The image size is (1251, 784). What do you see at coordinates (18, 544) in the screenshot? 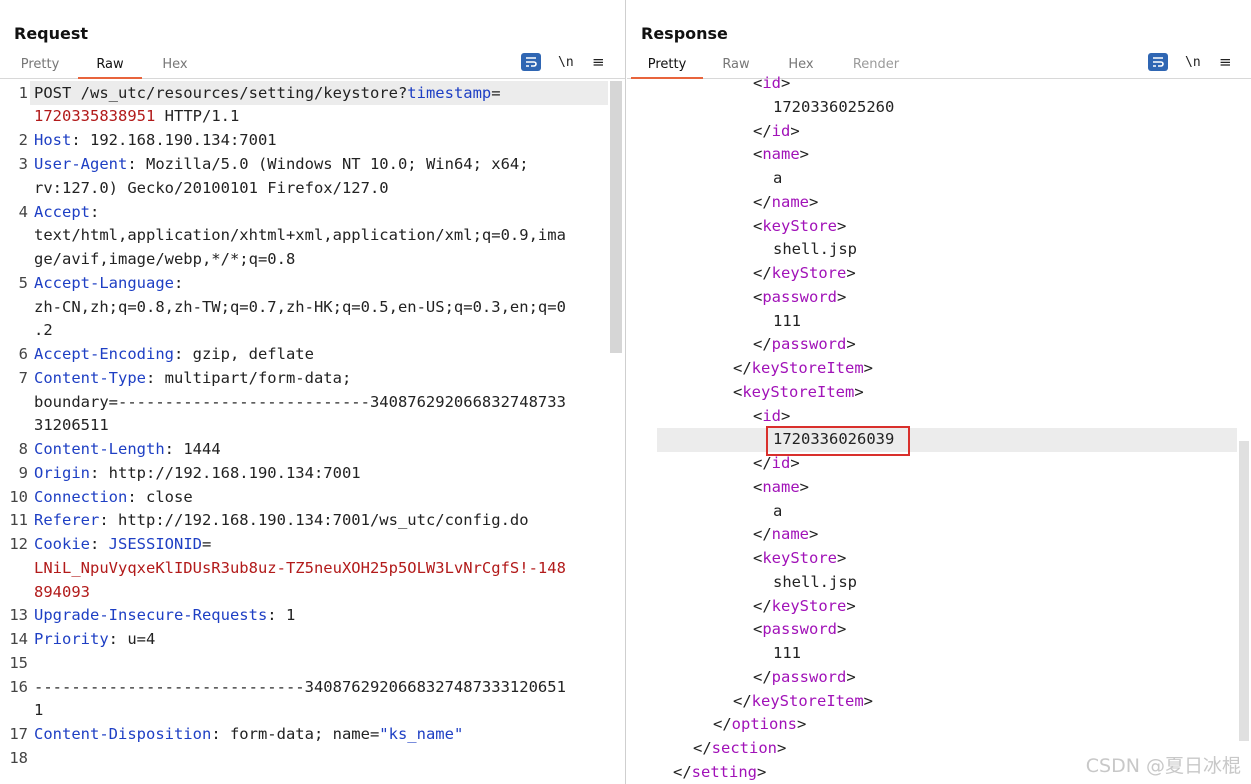
I see `line-number: 12` at bounding box center [18, 544].